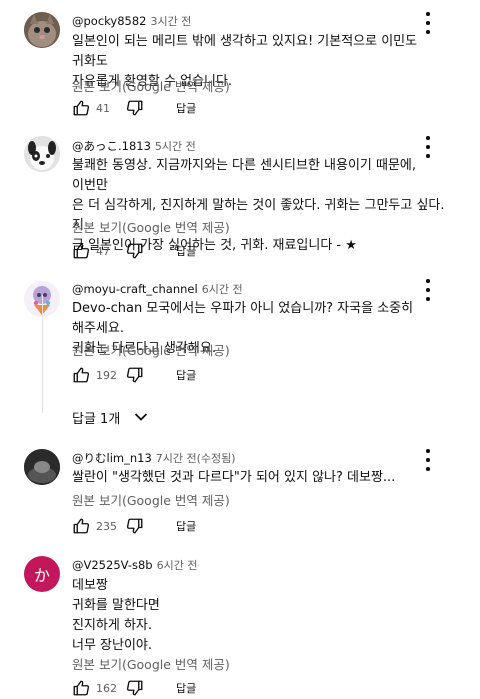 Image resolution: width=480 pixels, height=699 pixels. I want to click on dark-photo-avatar-icon, so click(42, 467).